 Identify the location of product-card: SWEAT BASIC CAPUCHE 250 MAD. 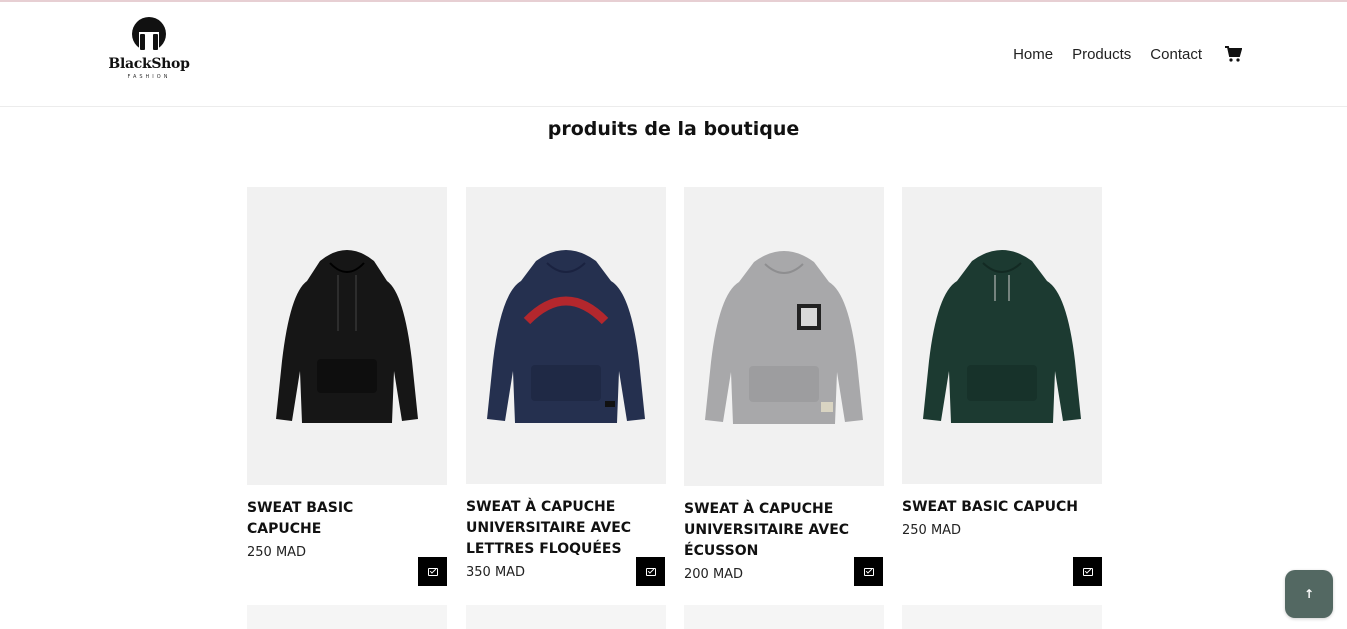
(347, 373).